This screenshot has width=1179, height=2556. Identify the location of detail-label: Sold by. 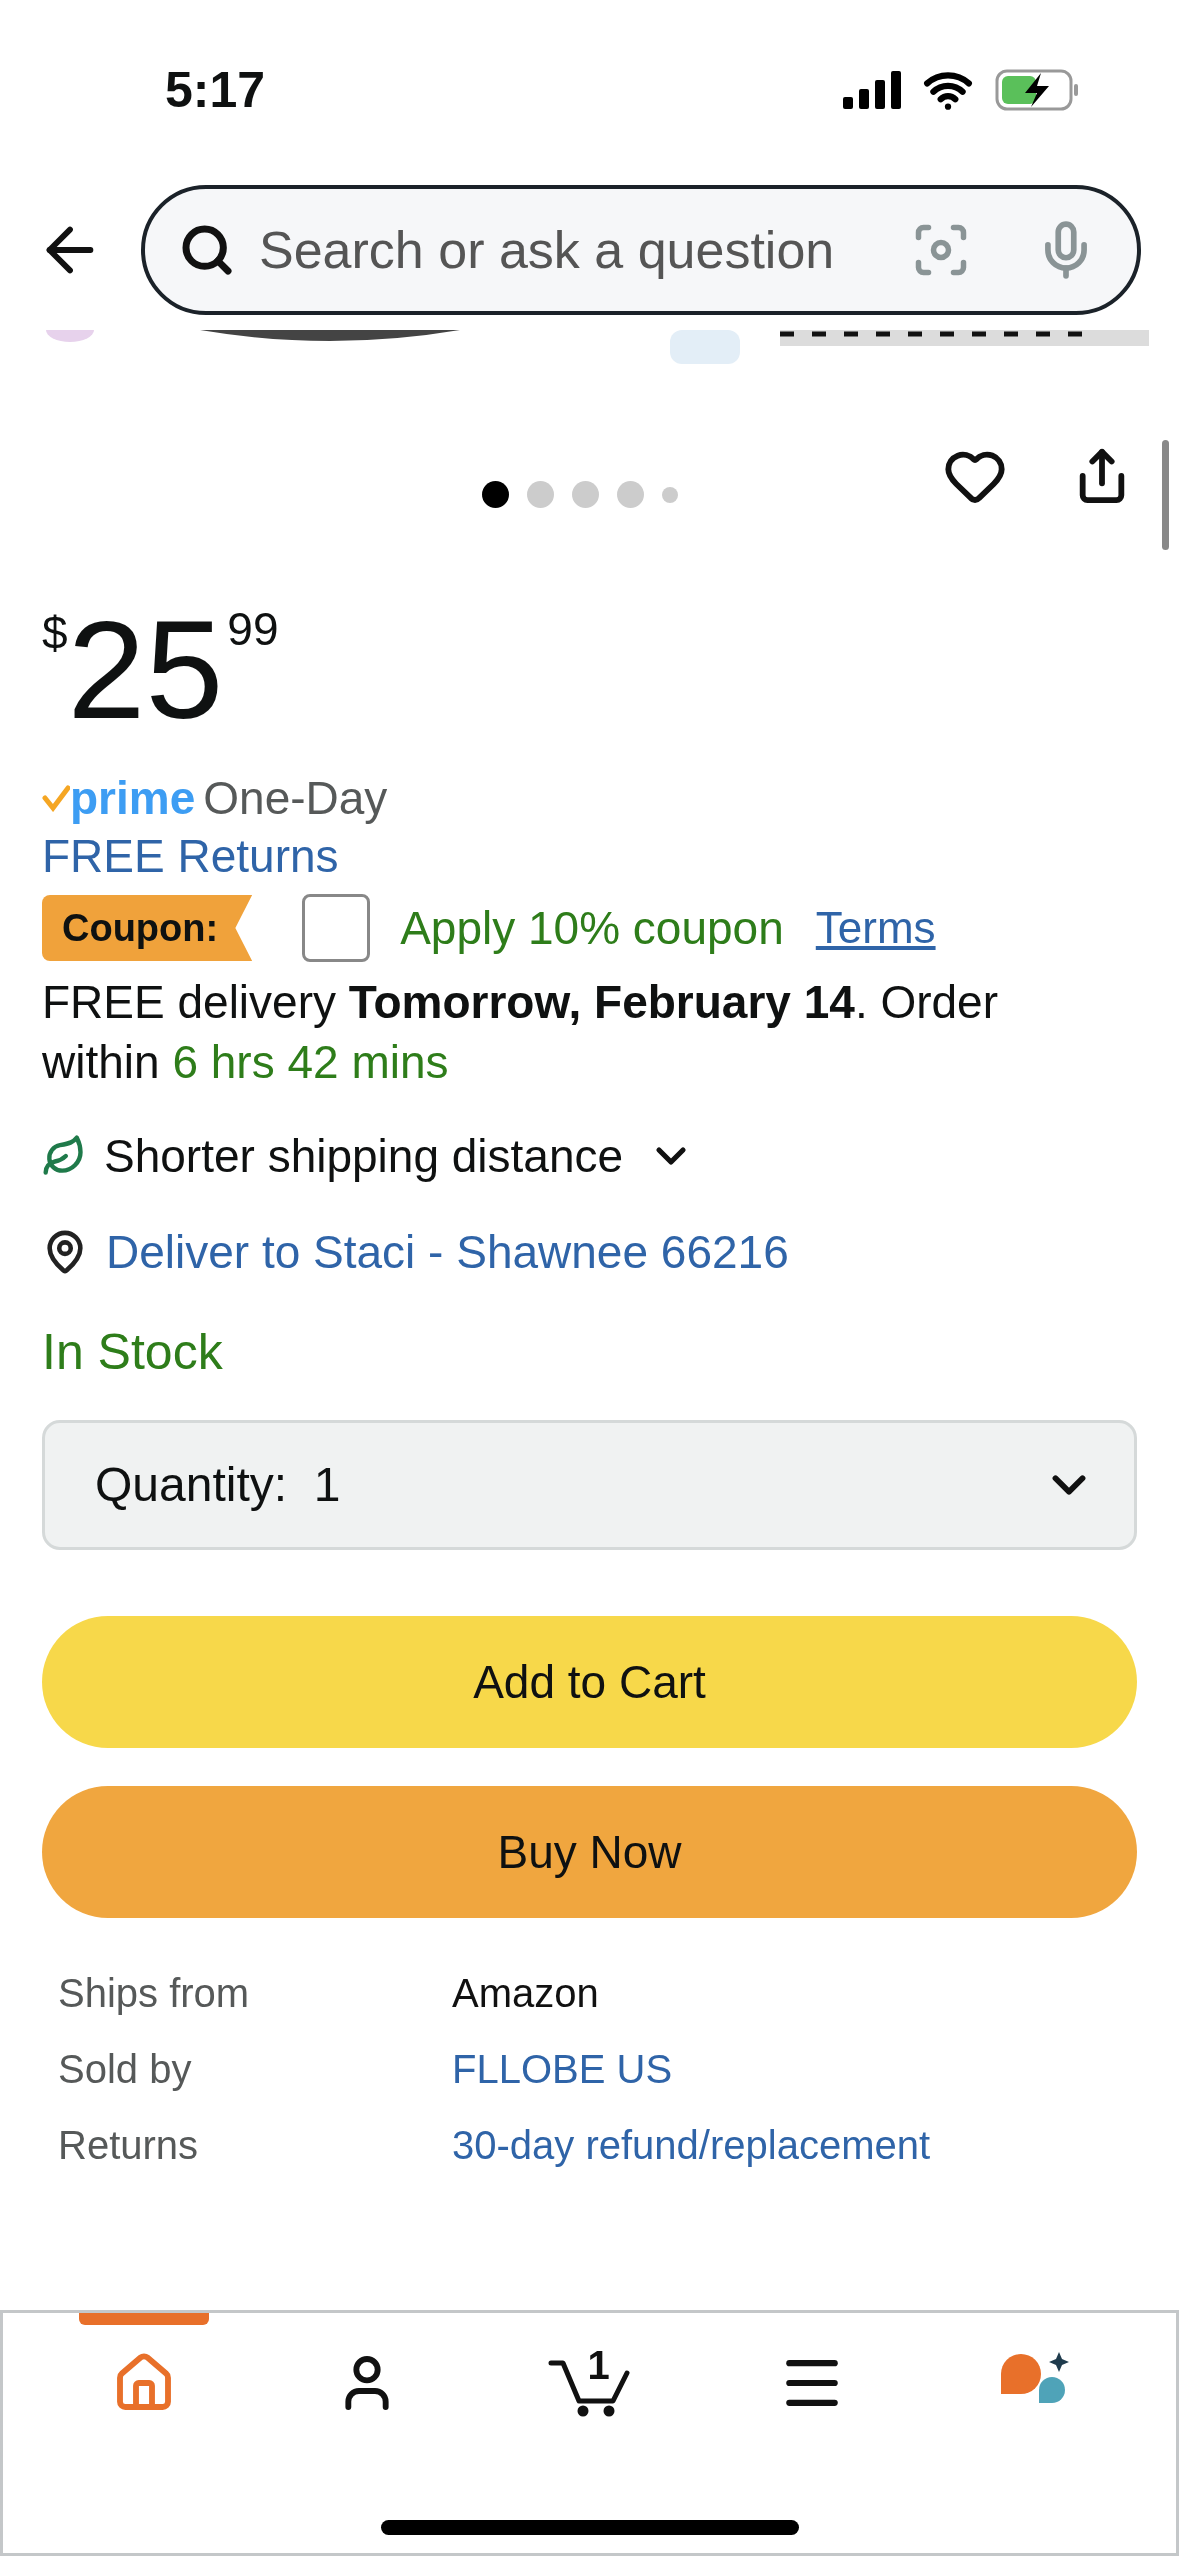
(125, 2069).